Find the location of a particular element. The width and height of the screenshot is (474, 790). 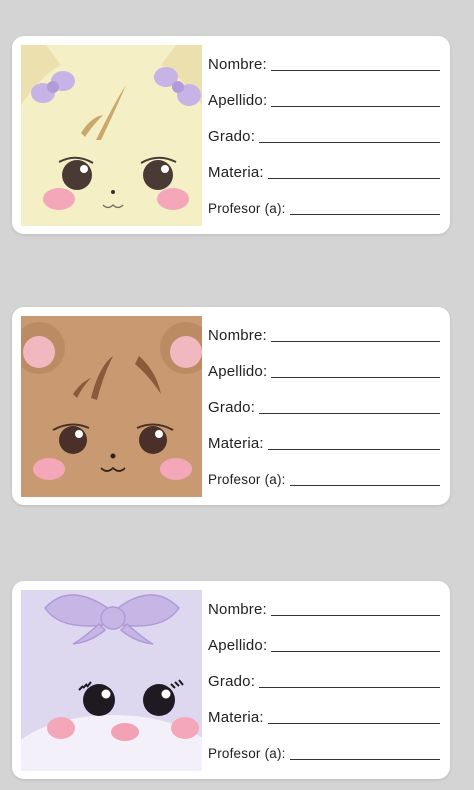

bear-icon is located at coordinates (111, 406).